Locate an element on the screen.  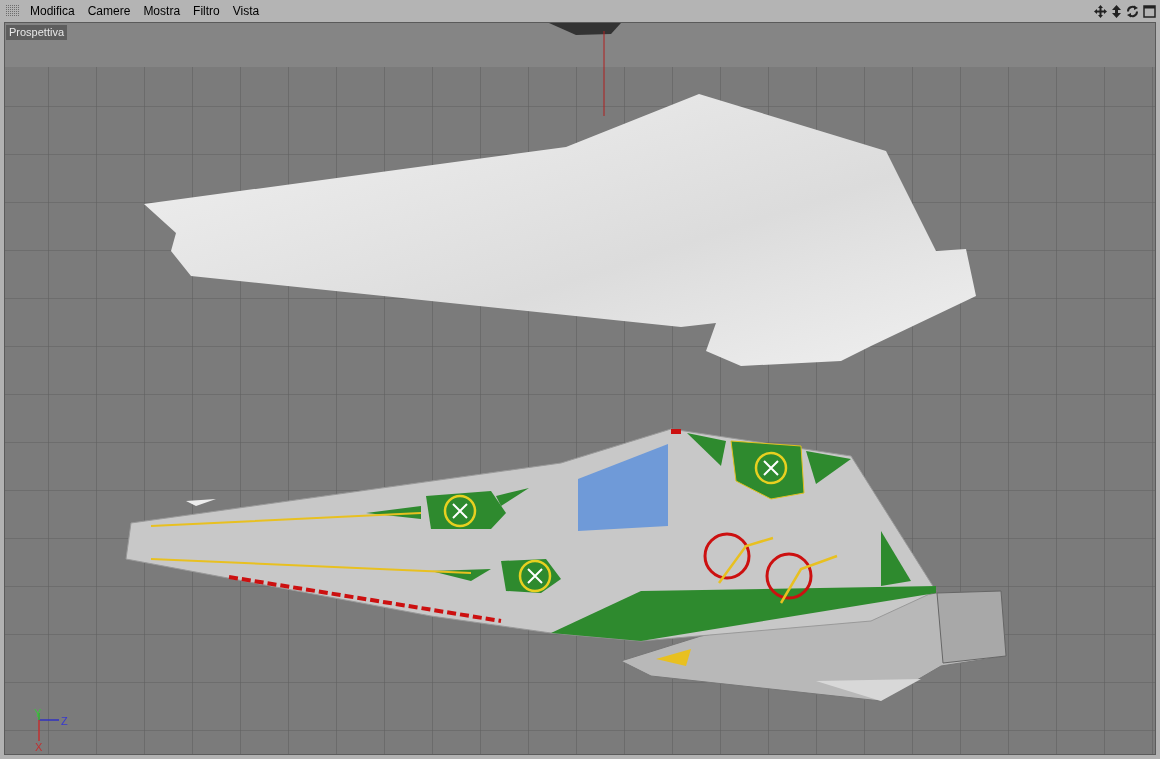
vertical-arrows-icon is located at coordinates (1116, 11).